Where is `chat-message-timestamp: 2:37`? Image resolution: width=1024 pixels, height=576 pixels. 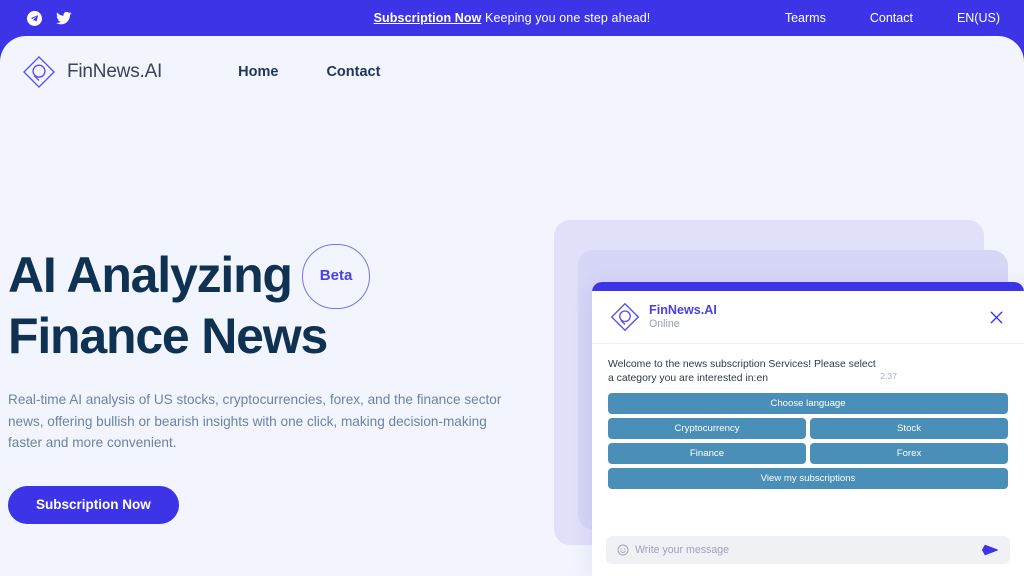 chat-message-timestamp: 2:37 is located at coordinates (888, 376).